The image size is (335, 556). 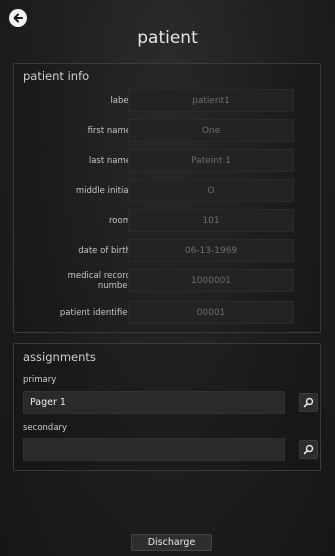 I want to click on field-row-last-name: last name Pateint 1, so click(x=167, y=160).